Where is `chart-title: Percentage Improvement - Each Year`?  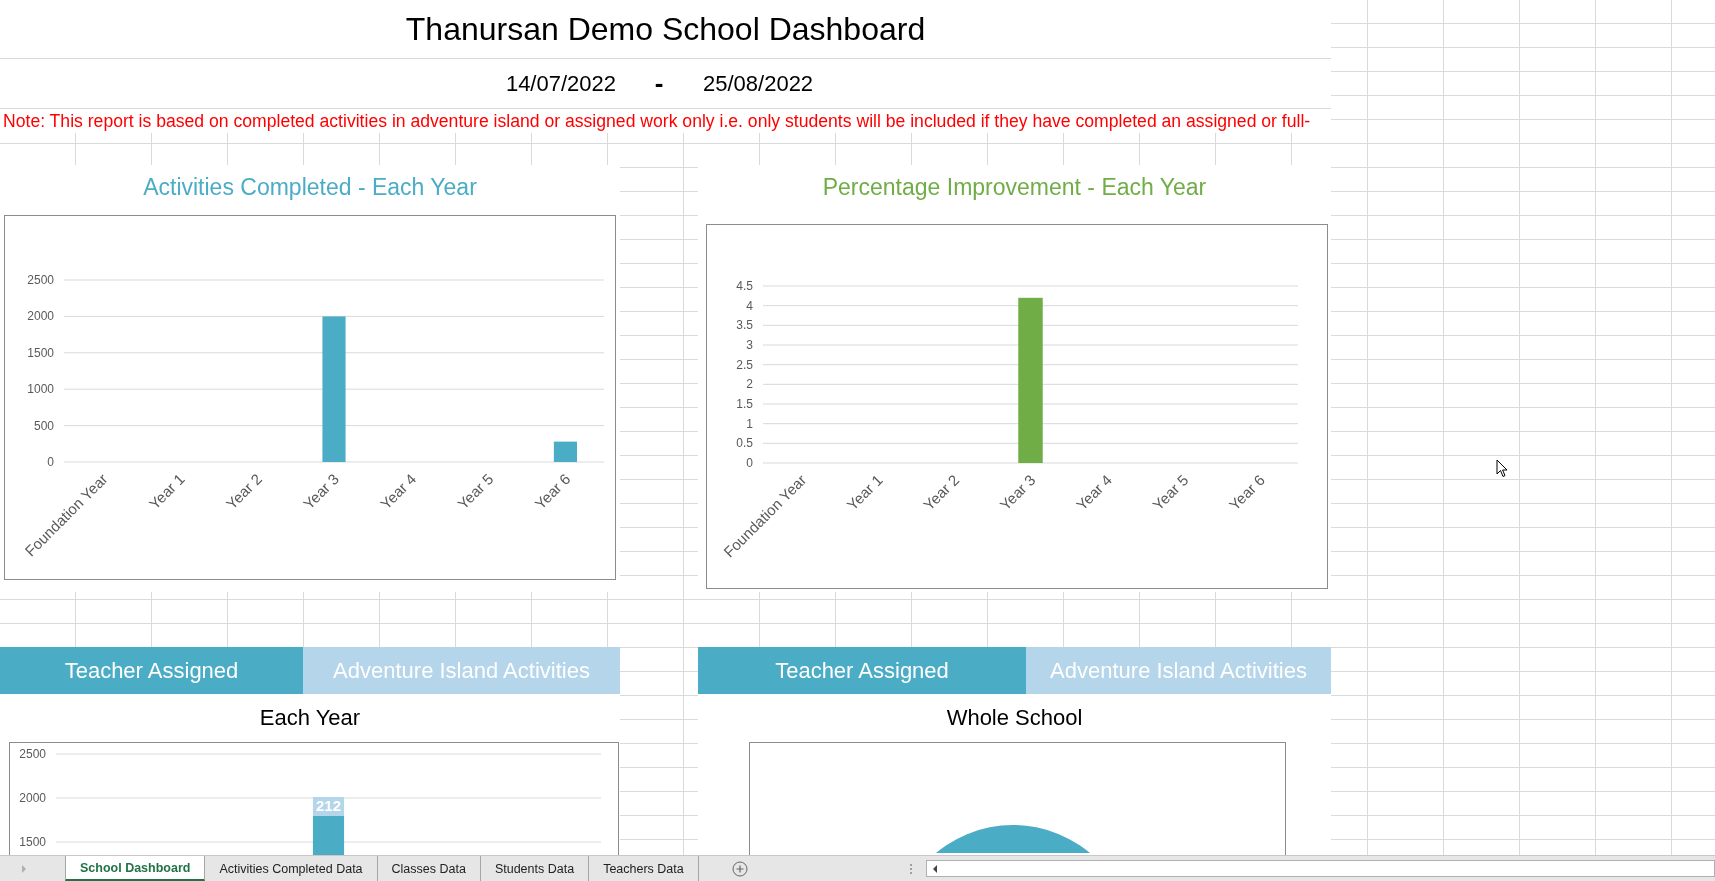 chart-title: Percentage Improvement - Each Year is located at coordinates (1014, 187).